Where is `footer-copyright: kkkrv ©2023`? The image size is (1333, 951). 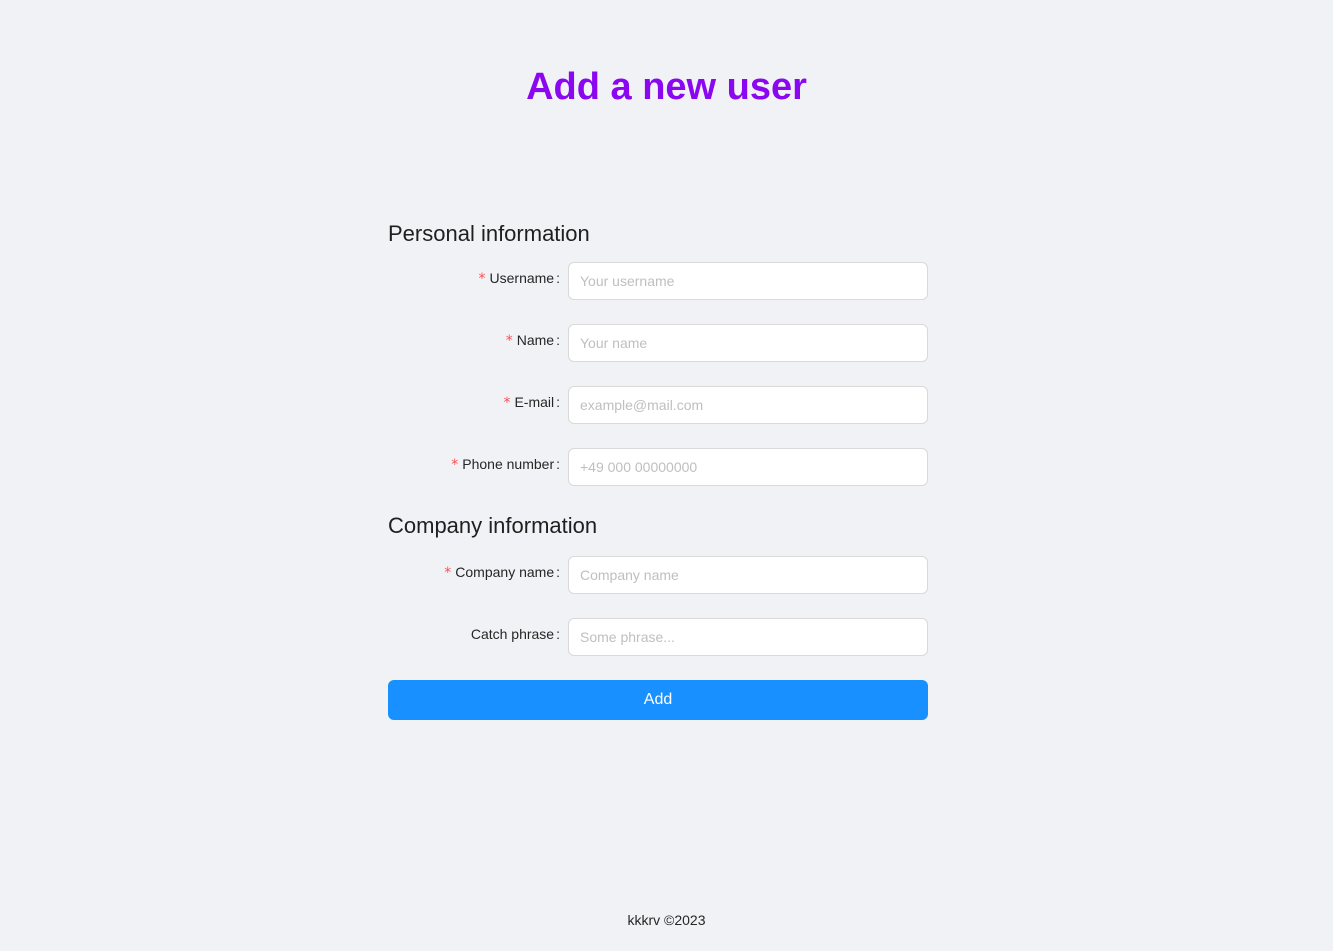
footer-copyright: kkkrv ©2023 is located at coordinates (666, 920).